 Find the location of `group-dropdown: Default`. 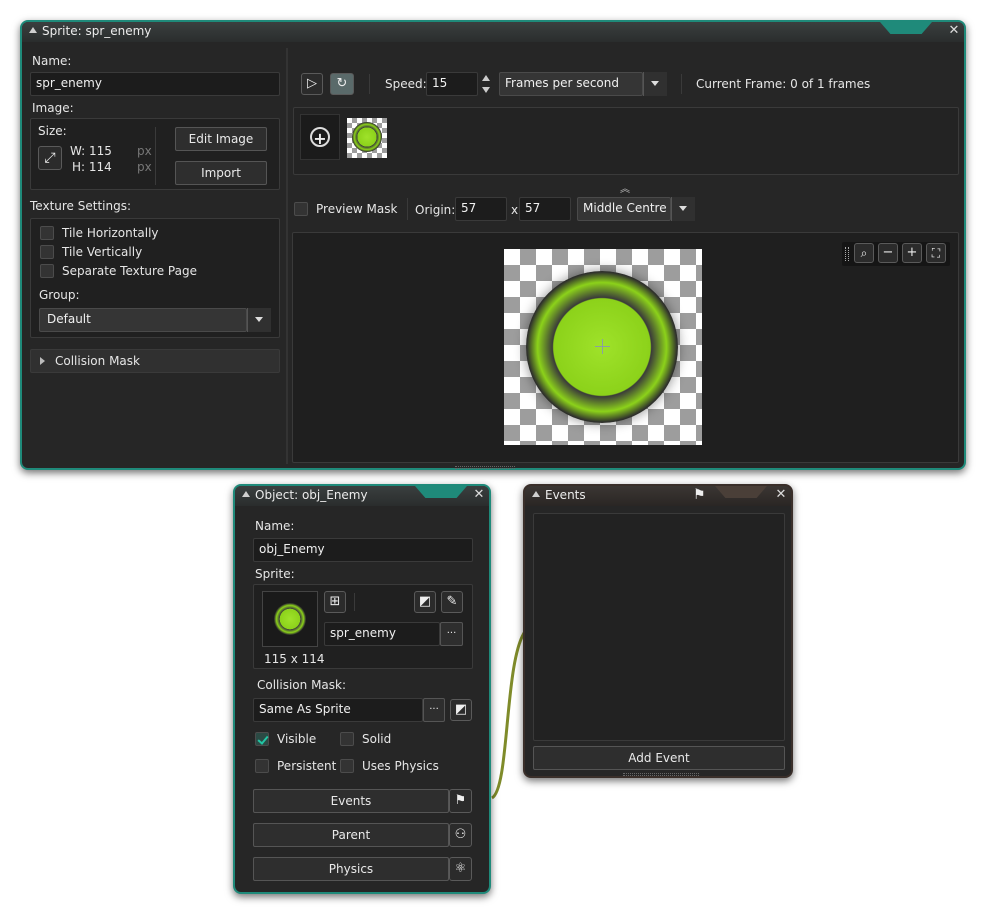

group-dropdown: Default is located at coordinates (143, 320).